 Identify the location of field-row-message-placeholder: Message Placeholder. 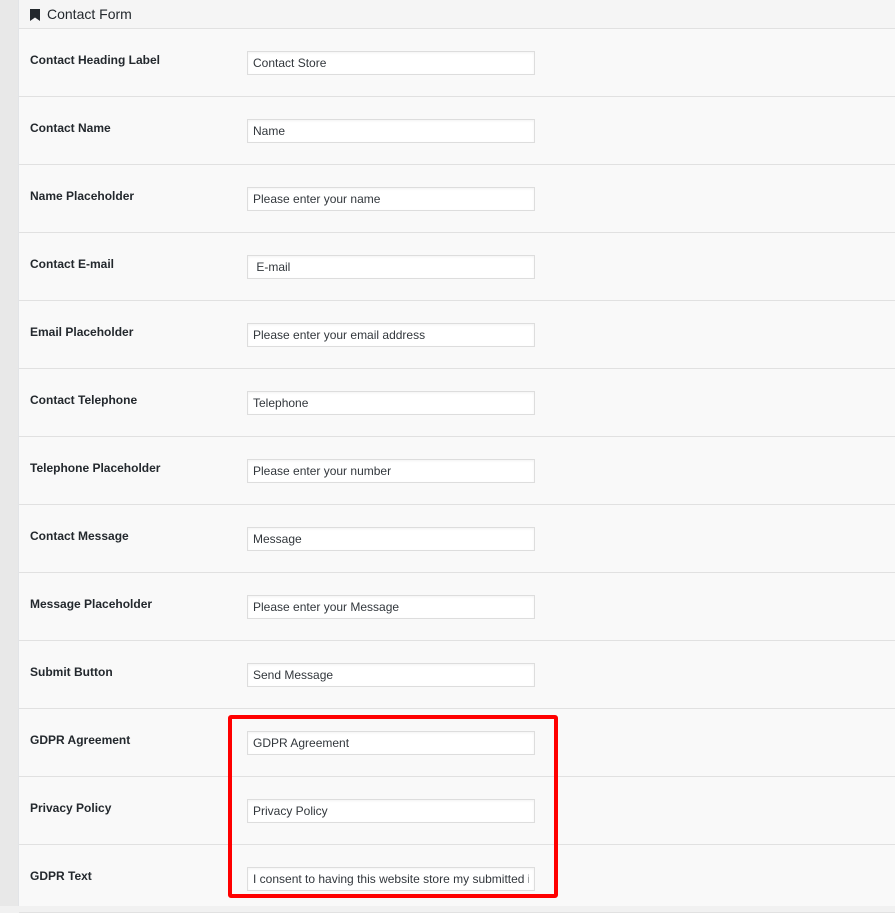
(457, 607).